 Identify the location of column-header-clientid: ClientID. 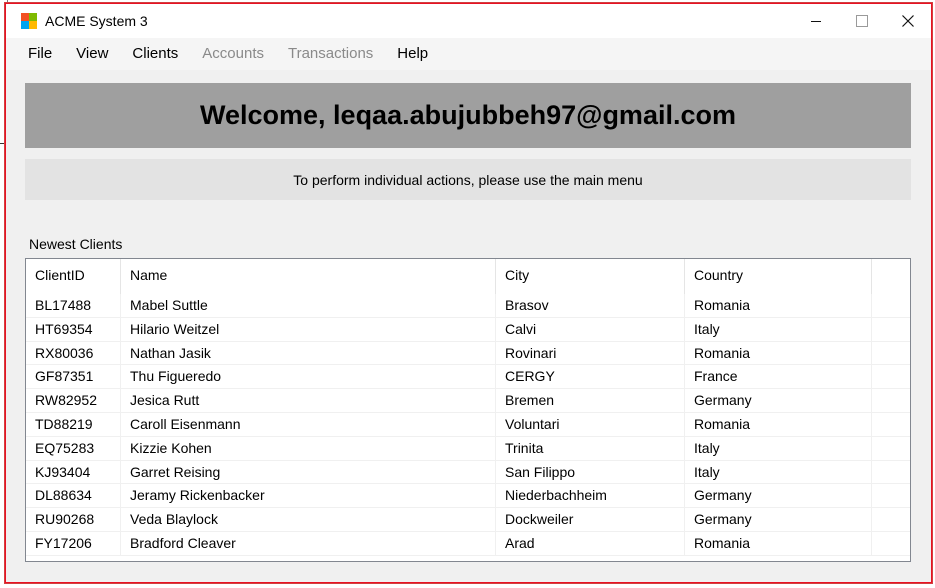
(73, 276).